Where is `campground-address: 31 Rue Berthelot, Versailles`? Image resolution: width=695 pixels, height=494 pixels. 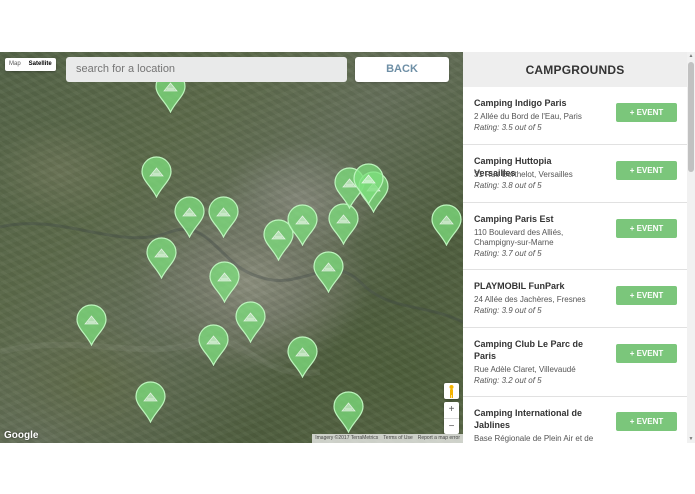 campground-address: 31 Rue Berthelot, Versailles is located at coordinates (523, 174).